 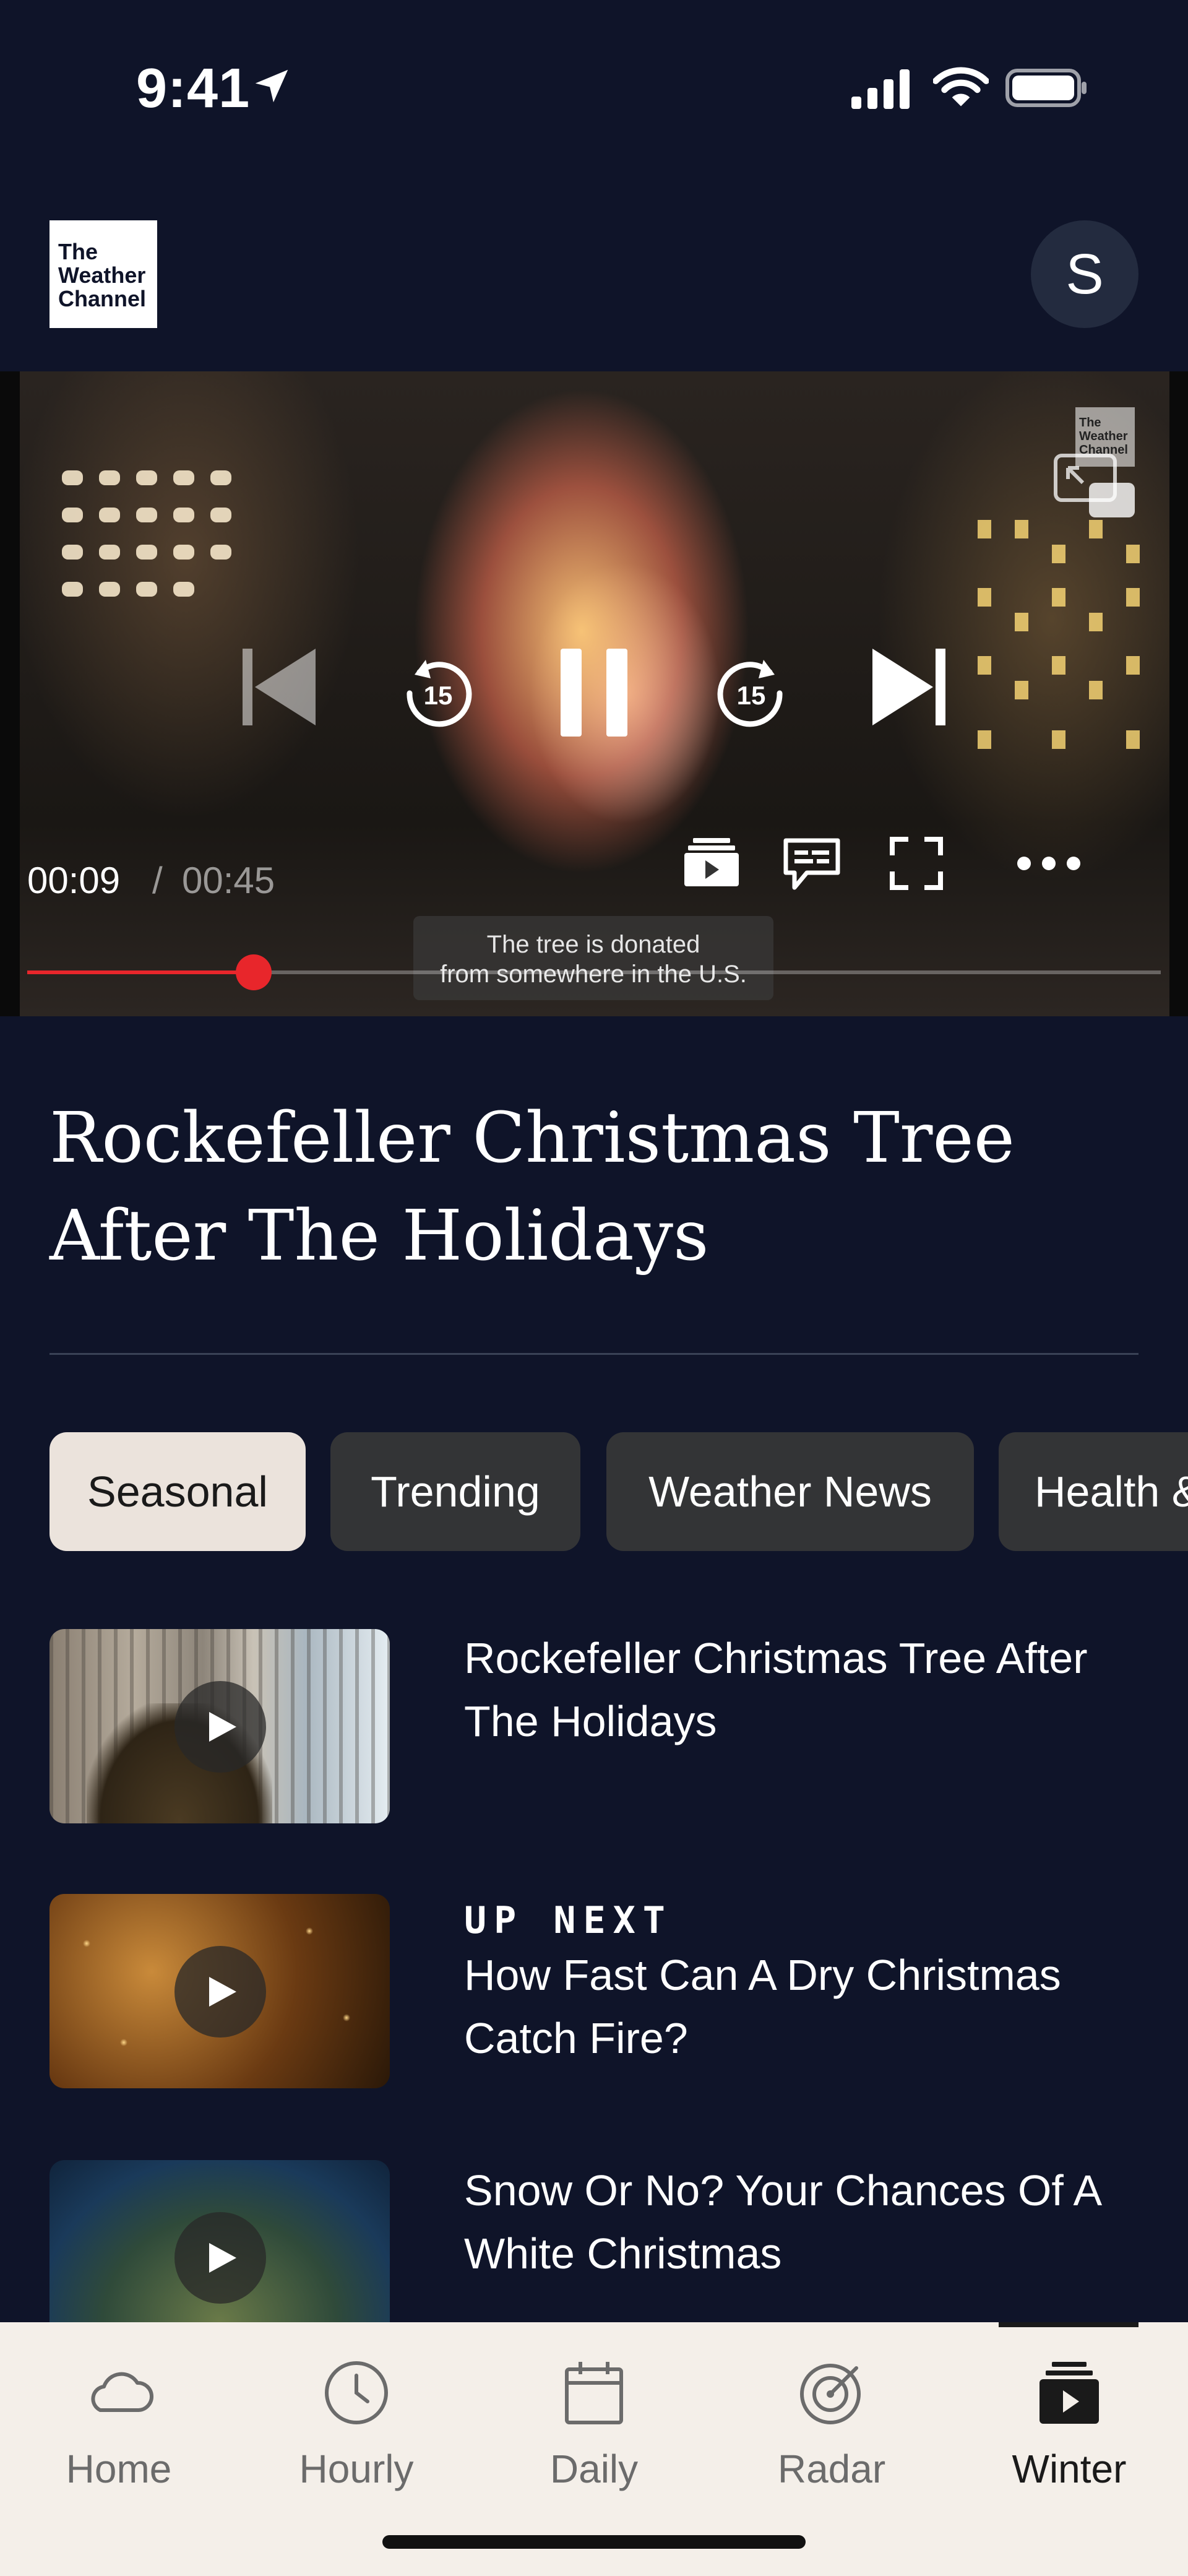 What do you see at coordinates (711, 862) in the screenshot?
I see `playlist-video-icon` at bounding box center [711, 862].